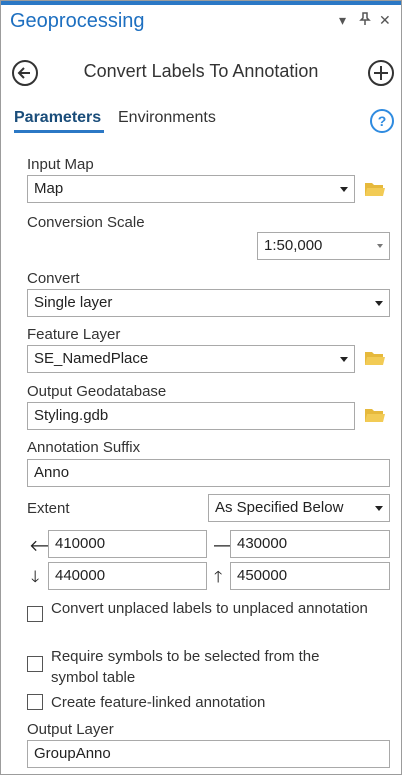 The height and width of the screenshot is (775, 402). I want to click on feature-layer-dropdown: SE_NamedPlace, so click(191, 359).